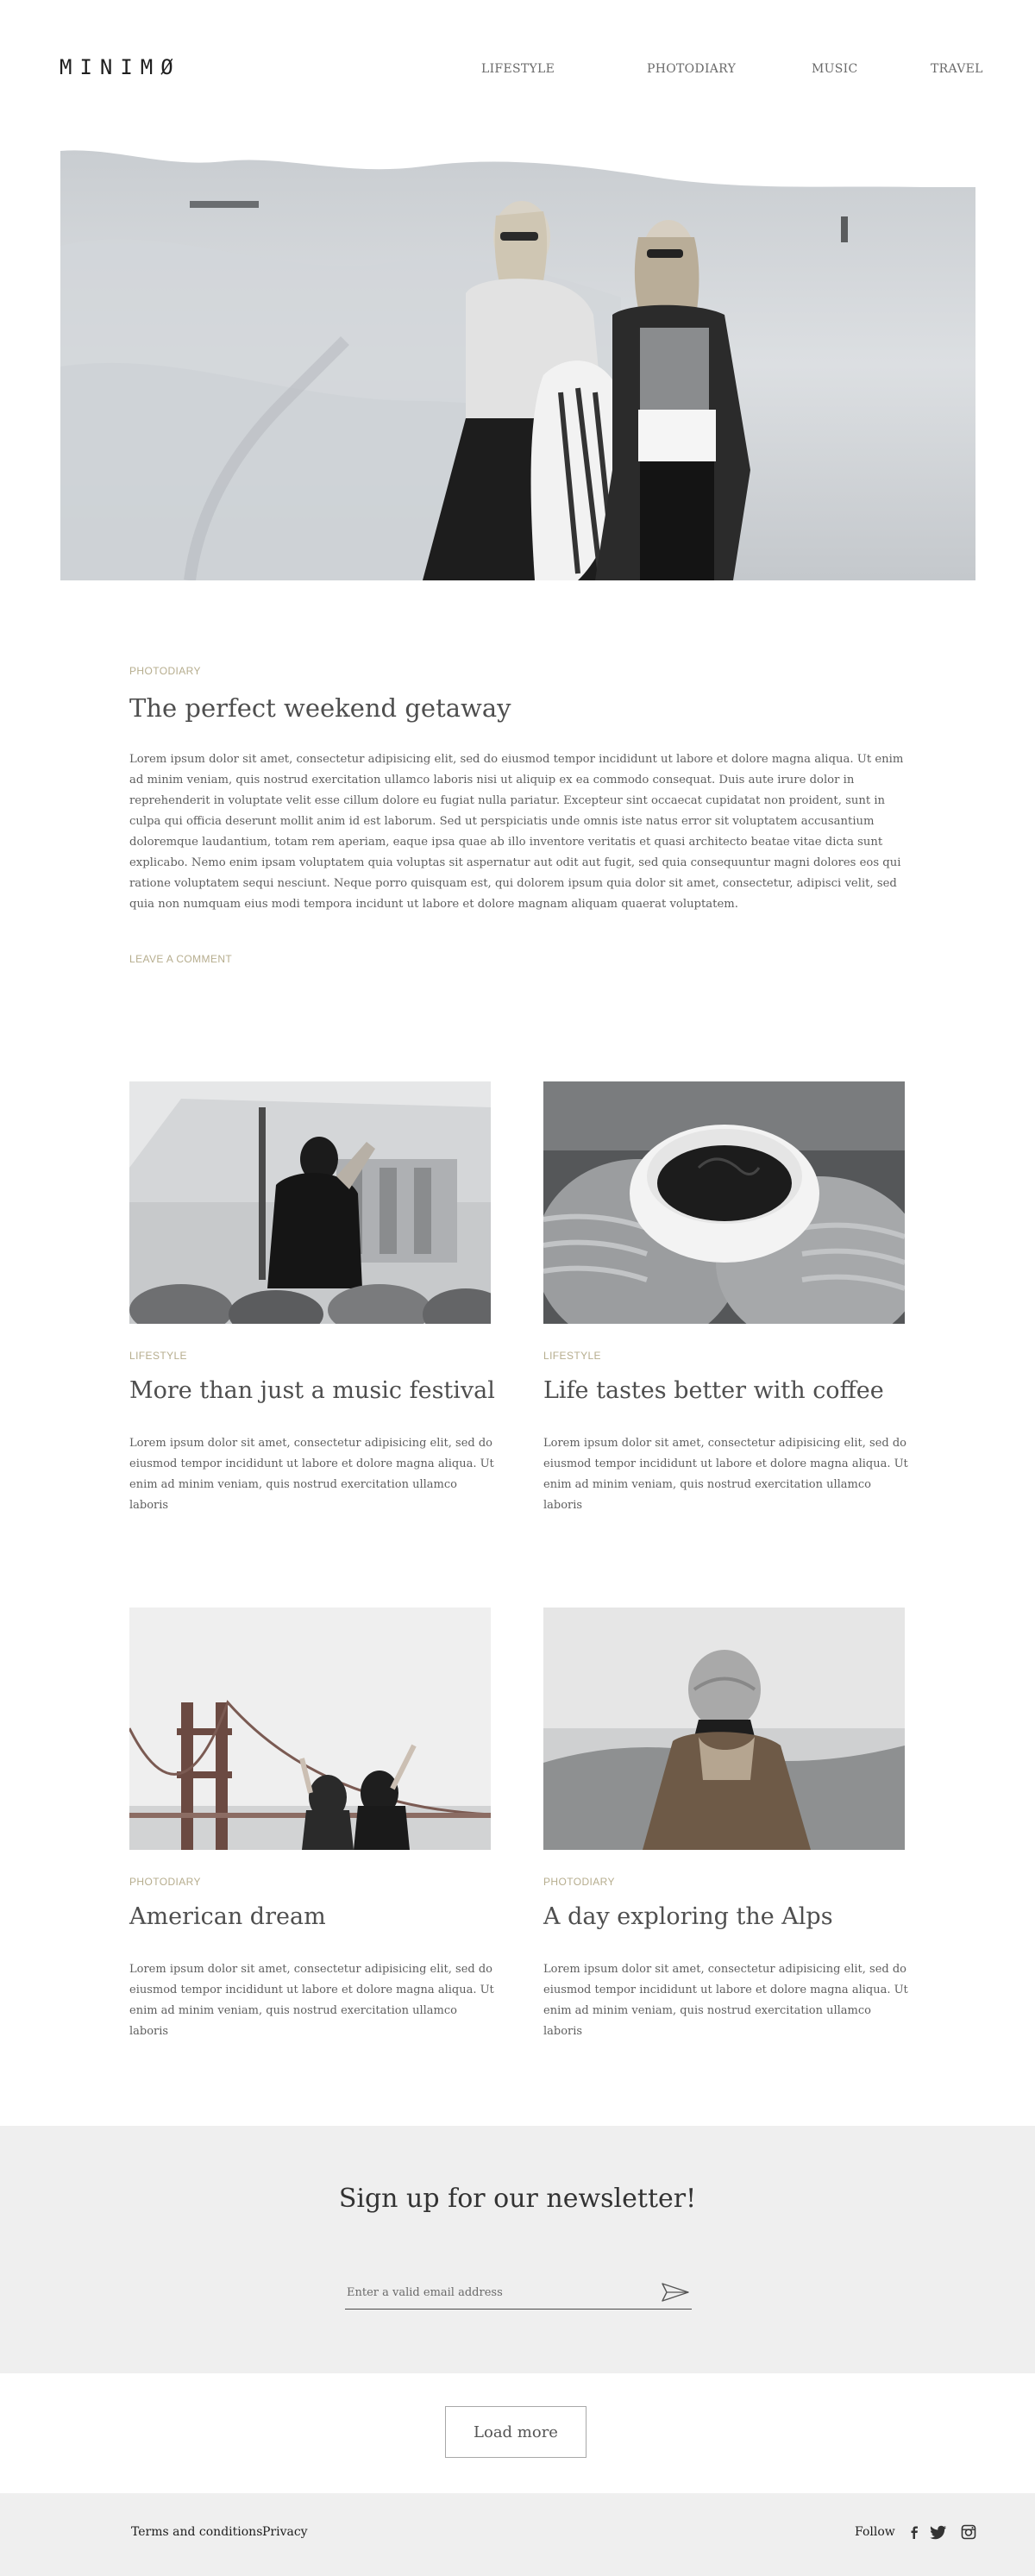 This screenshot has height=2576, width=1035. What do you see at coordinates (714, 1390) in the screenshot?
I see `post-title: Life tastes better with coffee` at bounding box center [714, 1390].